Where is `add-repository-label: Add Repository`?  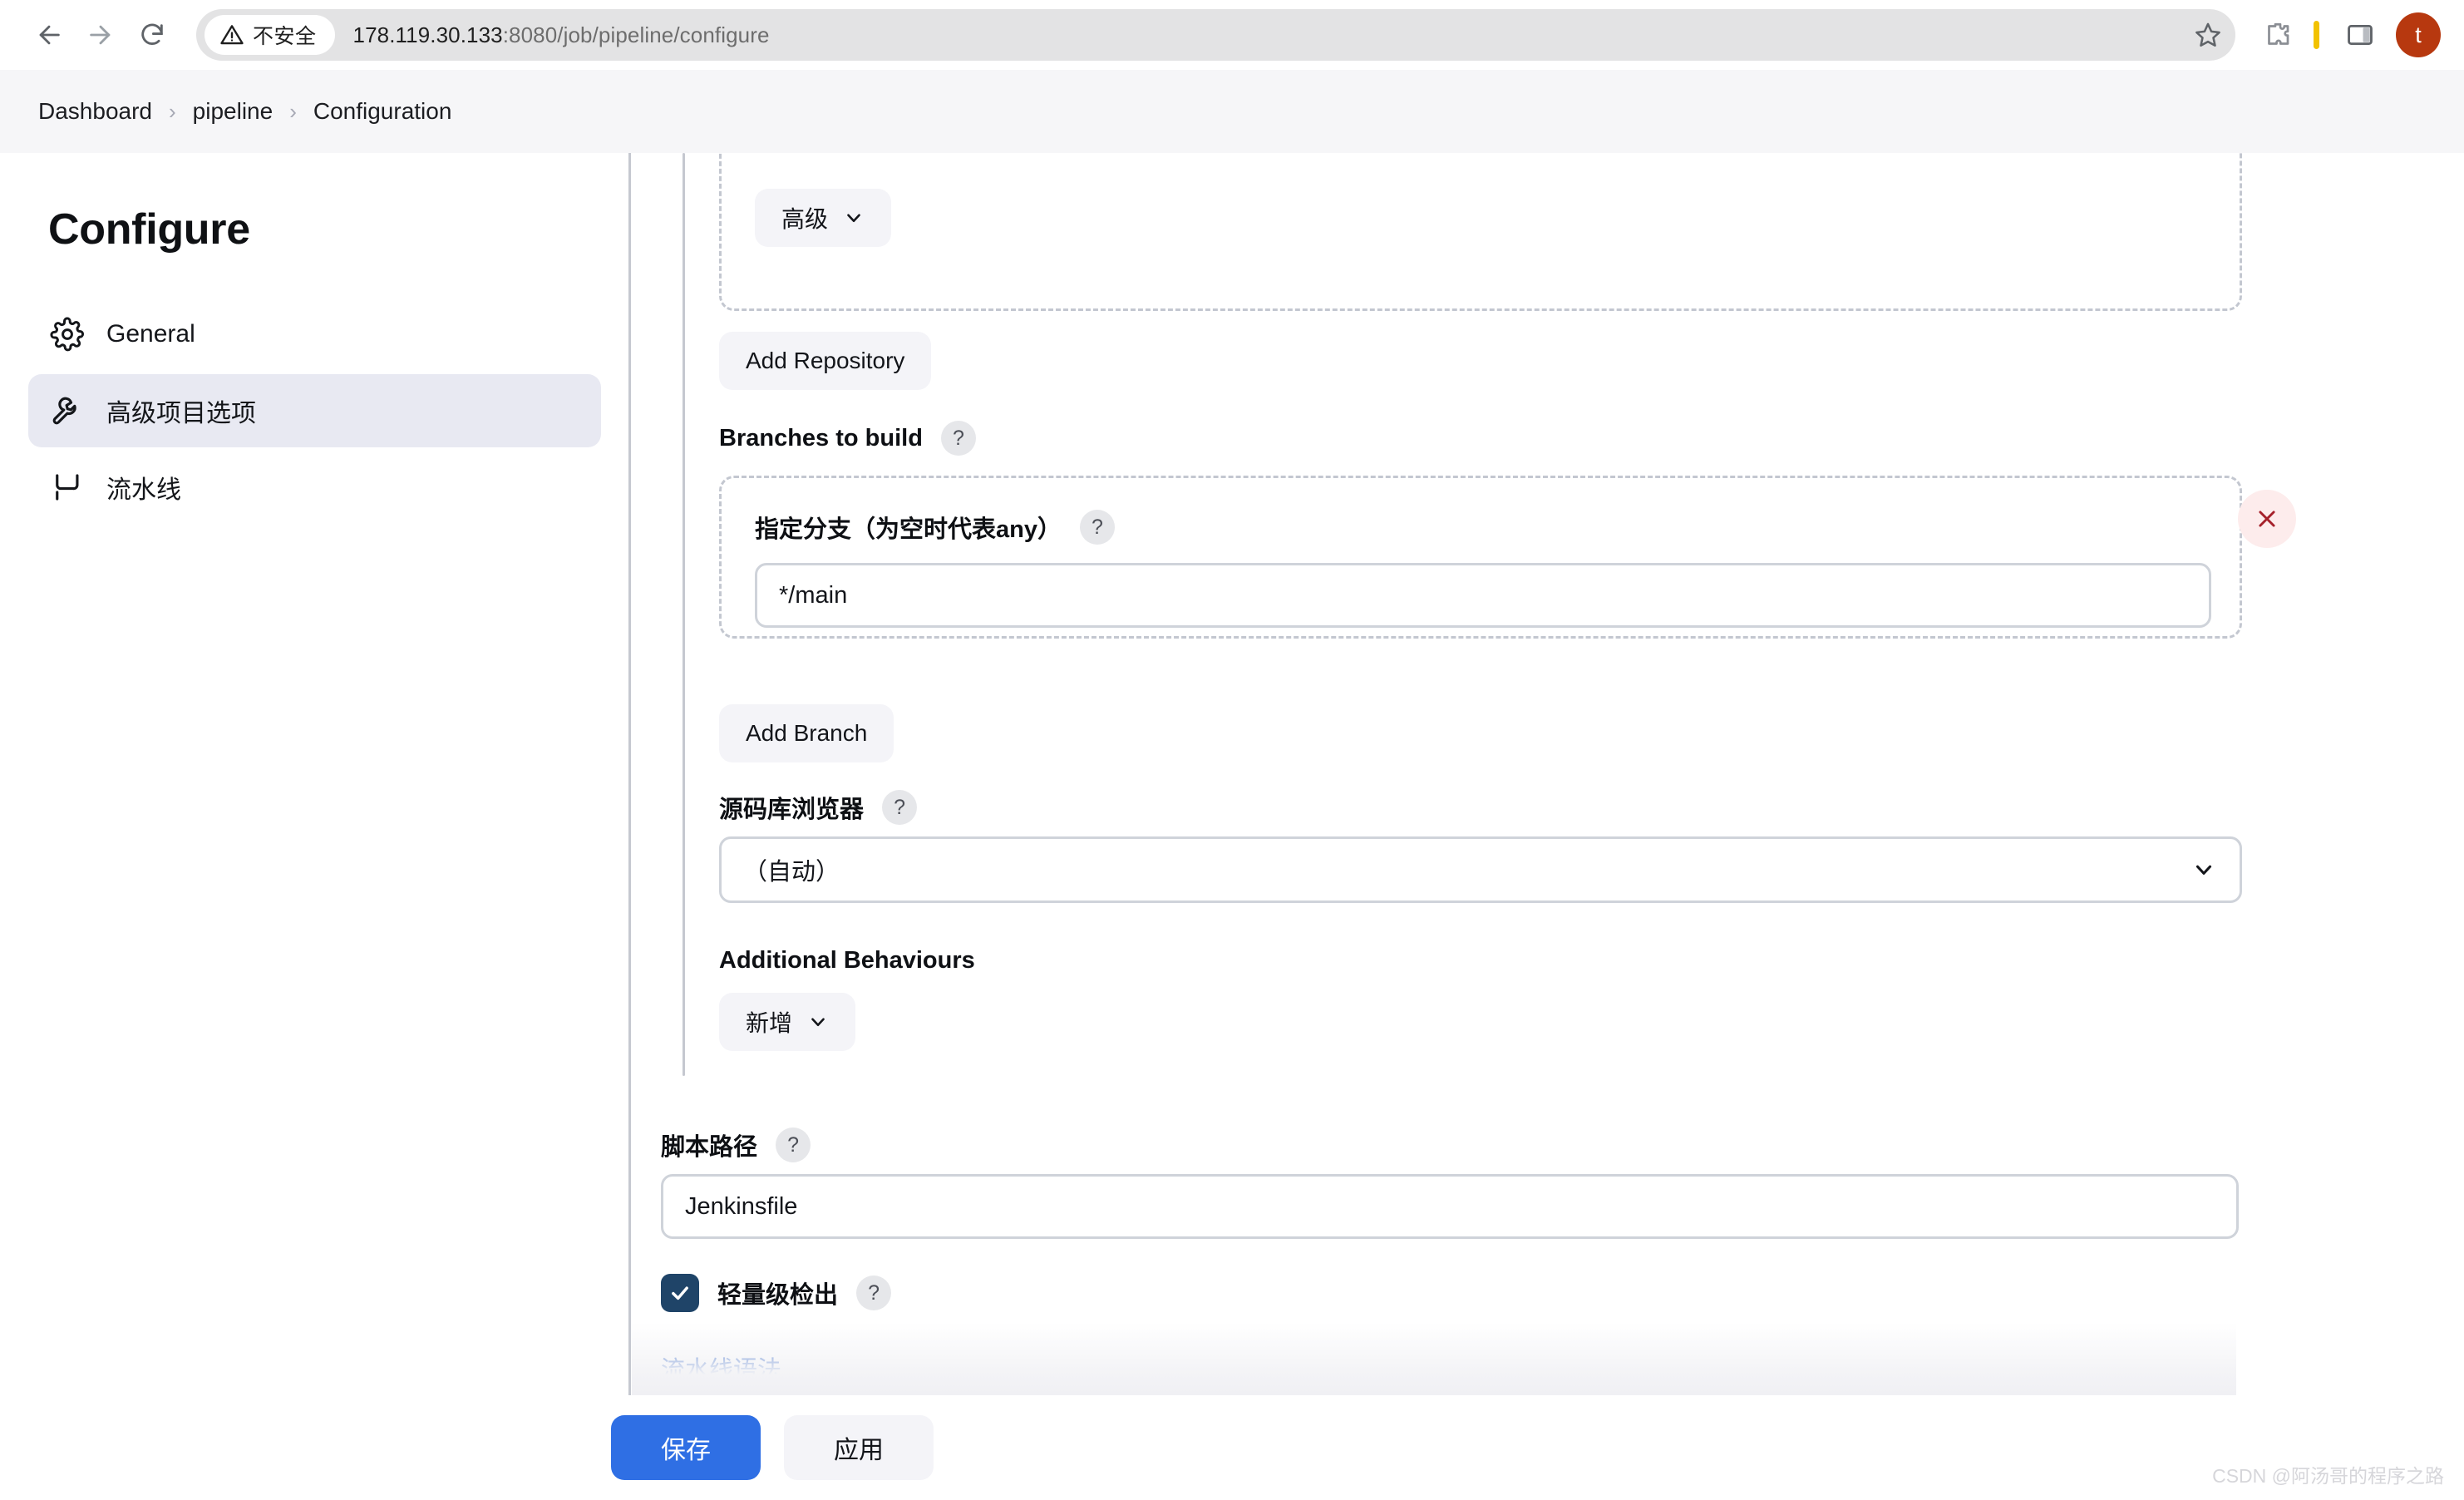
add-repository-label: Add Repository is located at coordinates (825, 361).